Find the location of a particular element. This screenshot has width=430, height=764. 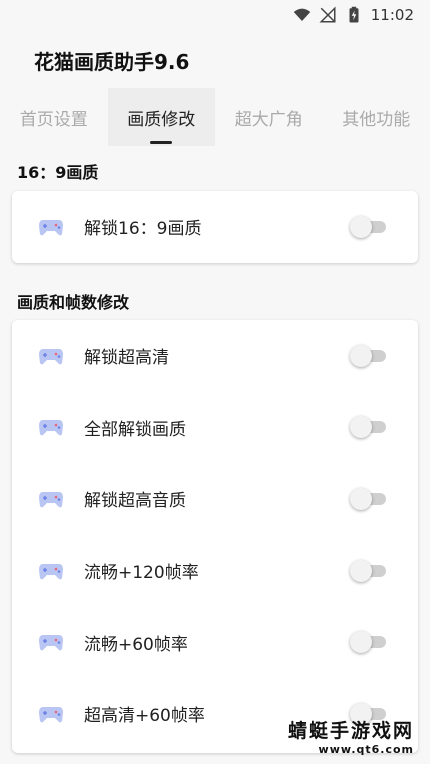

setting-label: 流畅+120帧率 is located at coordinates (141, 573).